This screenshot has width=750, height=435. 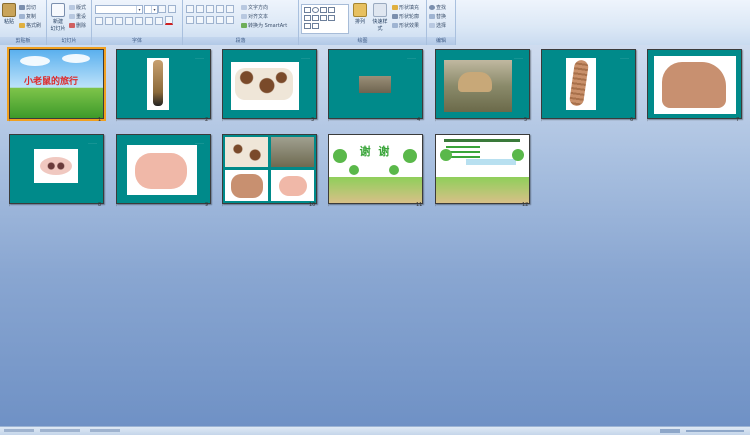 I want to click on block-arrow-shape-icon, so click(x=315, y=26).